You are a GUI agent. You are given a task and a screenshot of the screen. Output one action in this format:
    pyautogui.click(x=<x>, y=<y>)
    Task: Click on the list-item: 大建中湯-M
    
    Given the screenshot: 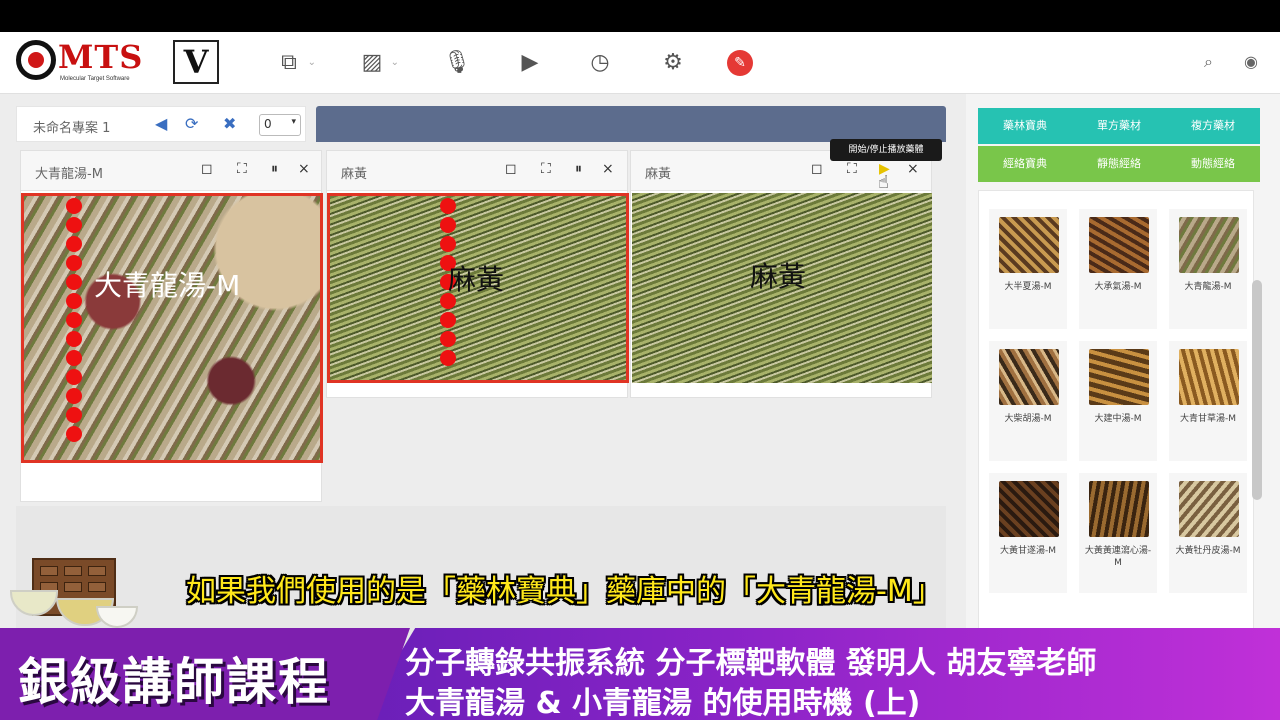 What is the action you would take?
    pyautogui.click(x=1118, y=401)
    